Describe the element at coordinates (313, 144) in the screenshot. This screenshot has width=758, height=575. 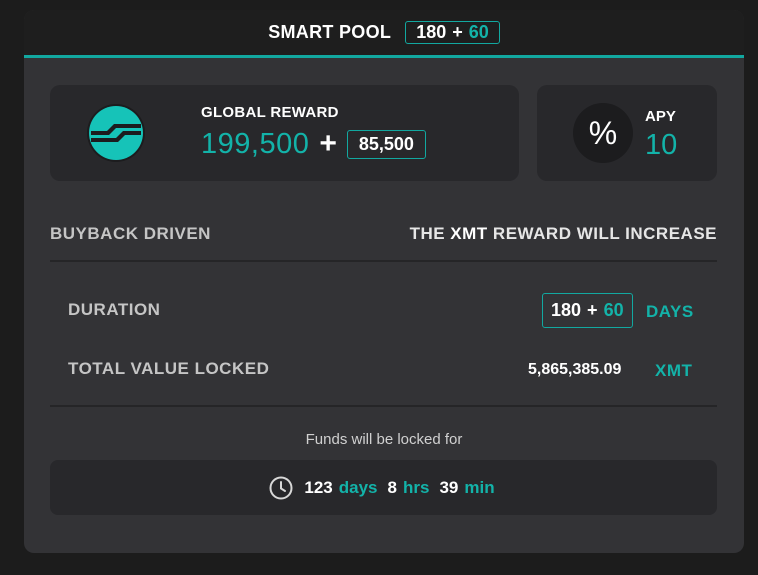
I see `global-reward-values: 199,500 + 85,500` at that location.